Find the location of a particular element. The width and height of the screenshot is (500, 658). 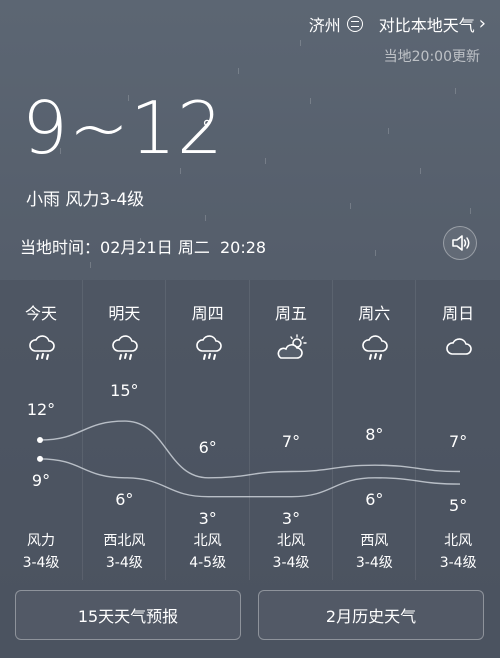

local-time: 当地时间：02月21日 周二 20:28 is located at coordinates (143, 246).